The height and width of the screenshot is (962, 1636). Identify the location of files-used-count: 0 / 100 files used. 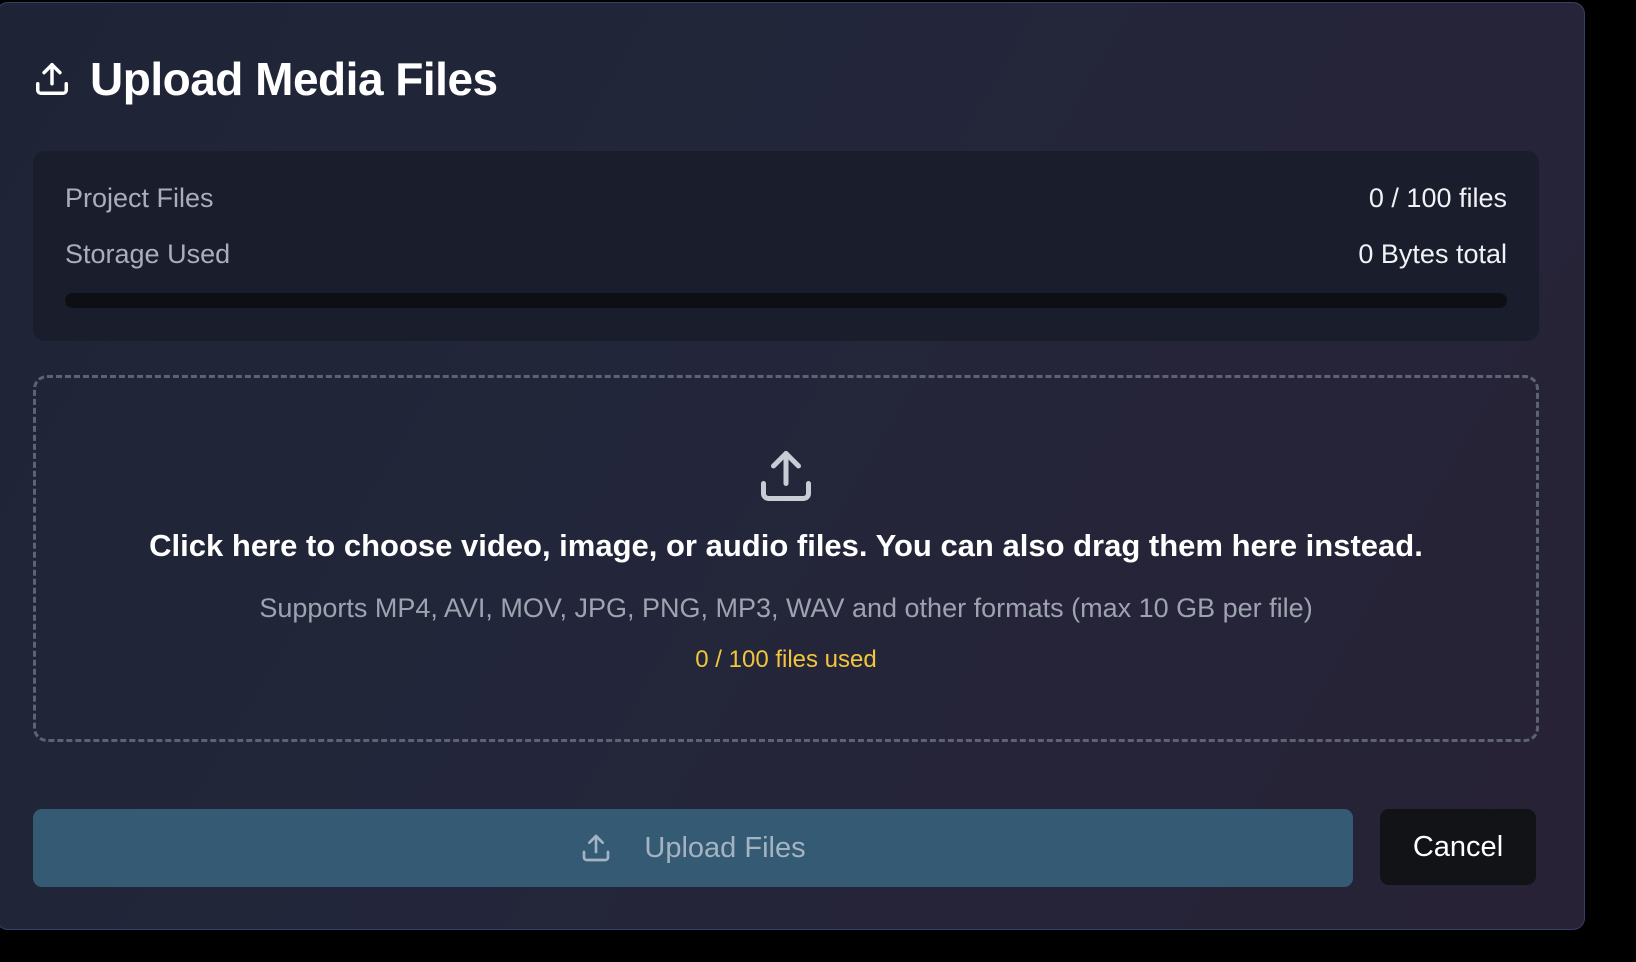
(786, 659).